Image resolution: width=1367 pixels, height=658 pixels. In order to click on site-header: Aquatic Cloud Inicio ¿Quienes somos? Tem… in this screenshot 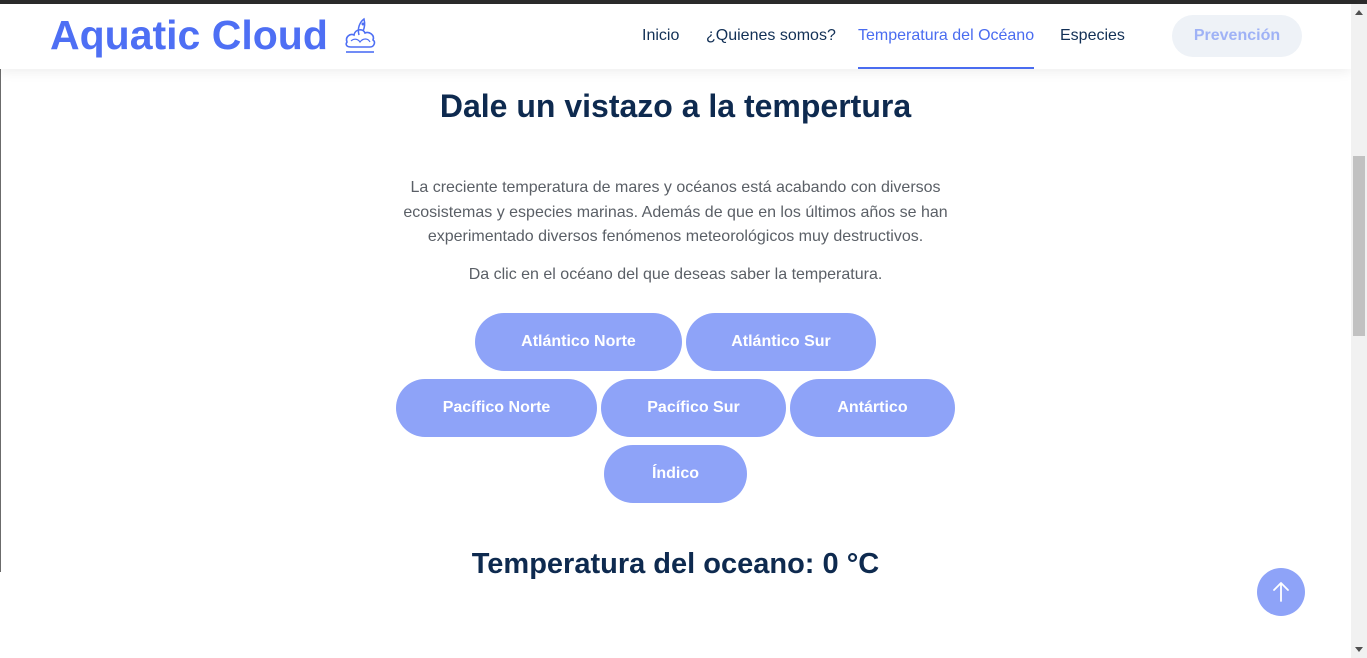, I will do `click(675, 36)`.